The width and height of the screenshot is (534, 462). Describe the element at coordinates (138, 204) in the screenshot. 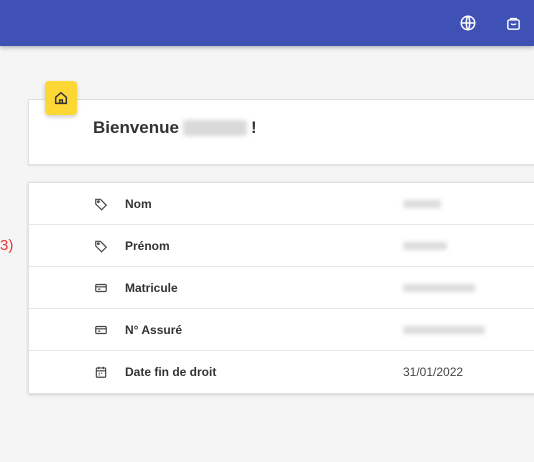

I see `info-label: Nom` at that location.